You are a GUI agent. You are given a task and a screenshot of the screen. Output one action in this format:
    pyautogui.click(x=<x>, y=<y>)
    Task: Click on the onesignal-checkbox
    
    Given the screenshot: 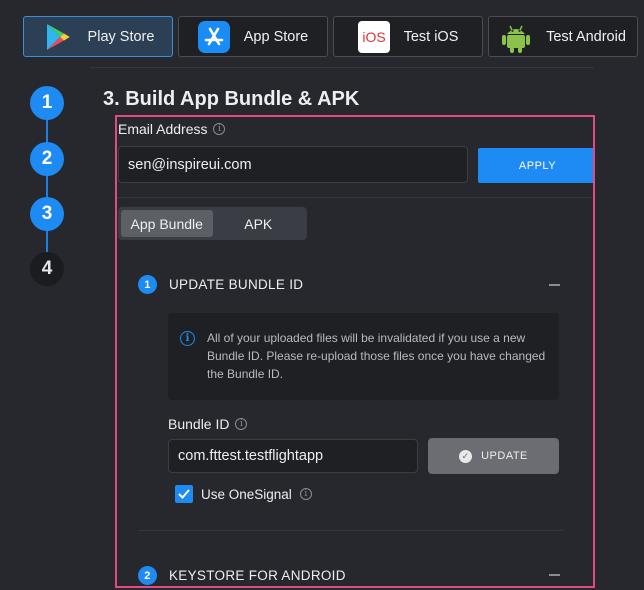 What is the action you would take?
    pyautogui.click(x=184, y=494)
    